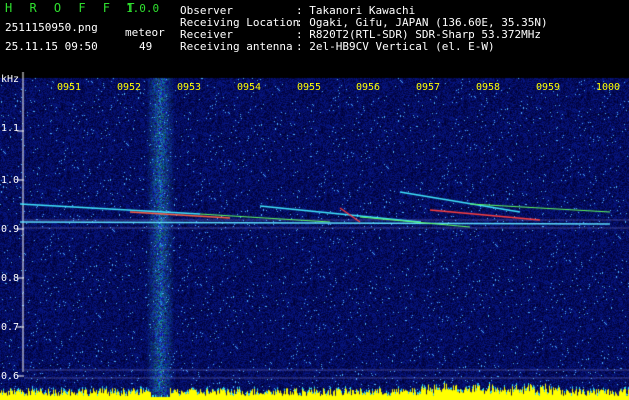  Describe the element at coordinates (236, 46) in the screenshot. I see `field-label-antenna: Receiving antenna` at that location.